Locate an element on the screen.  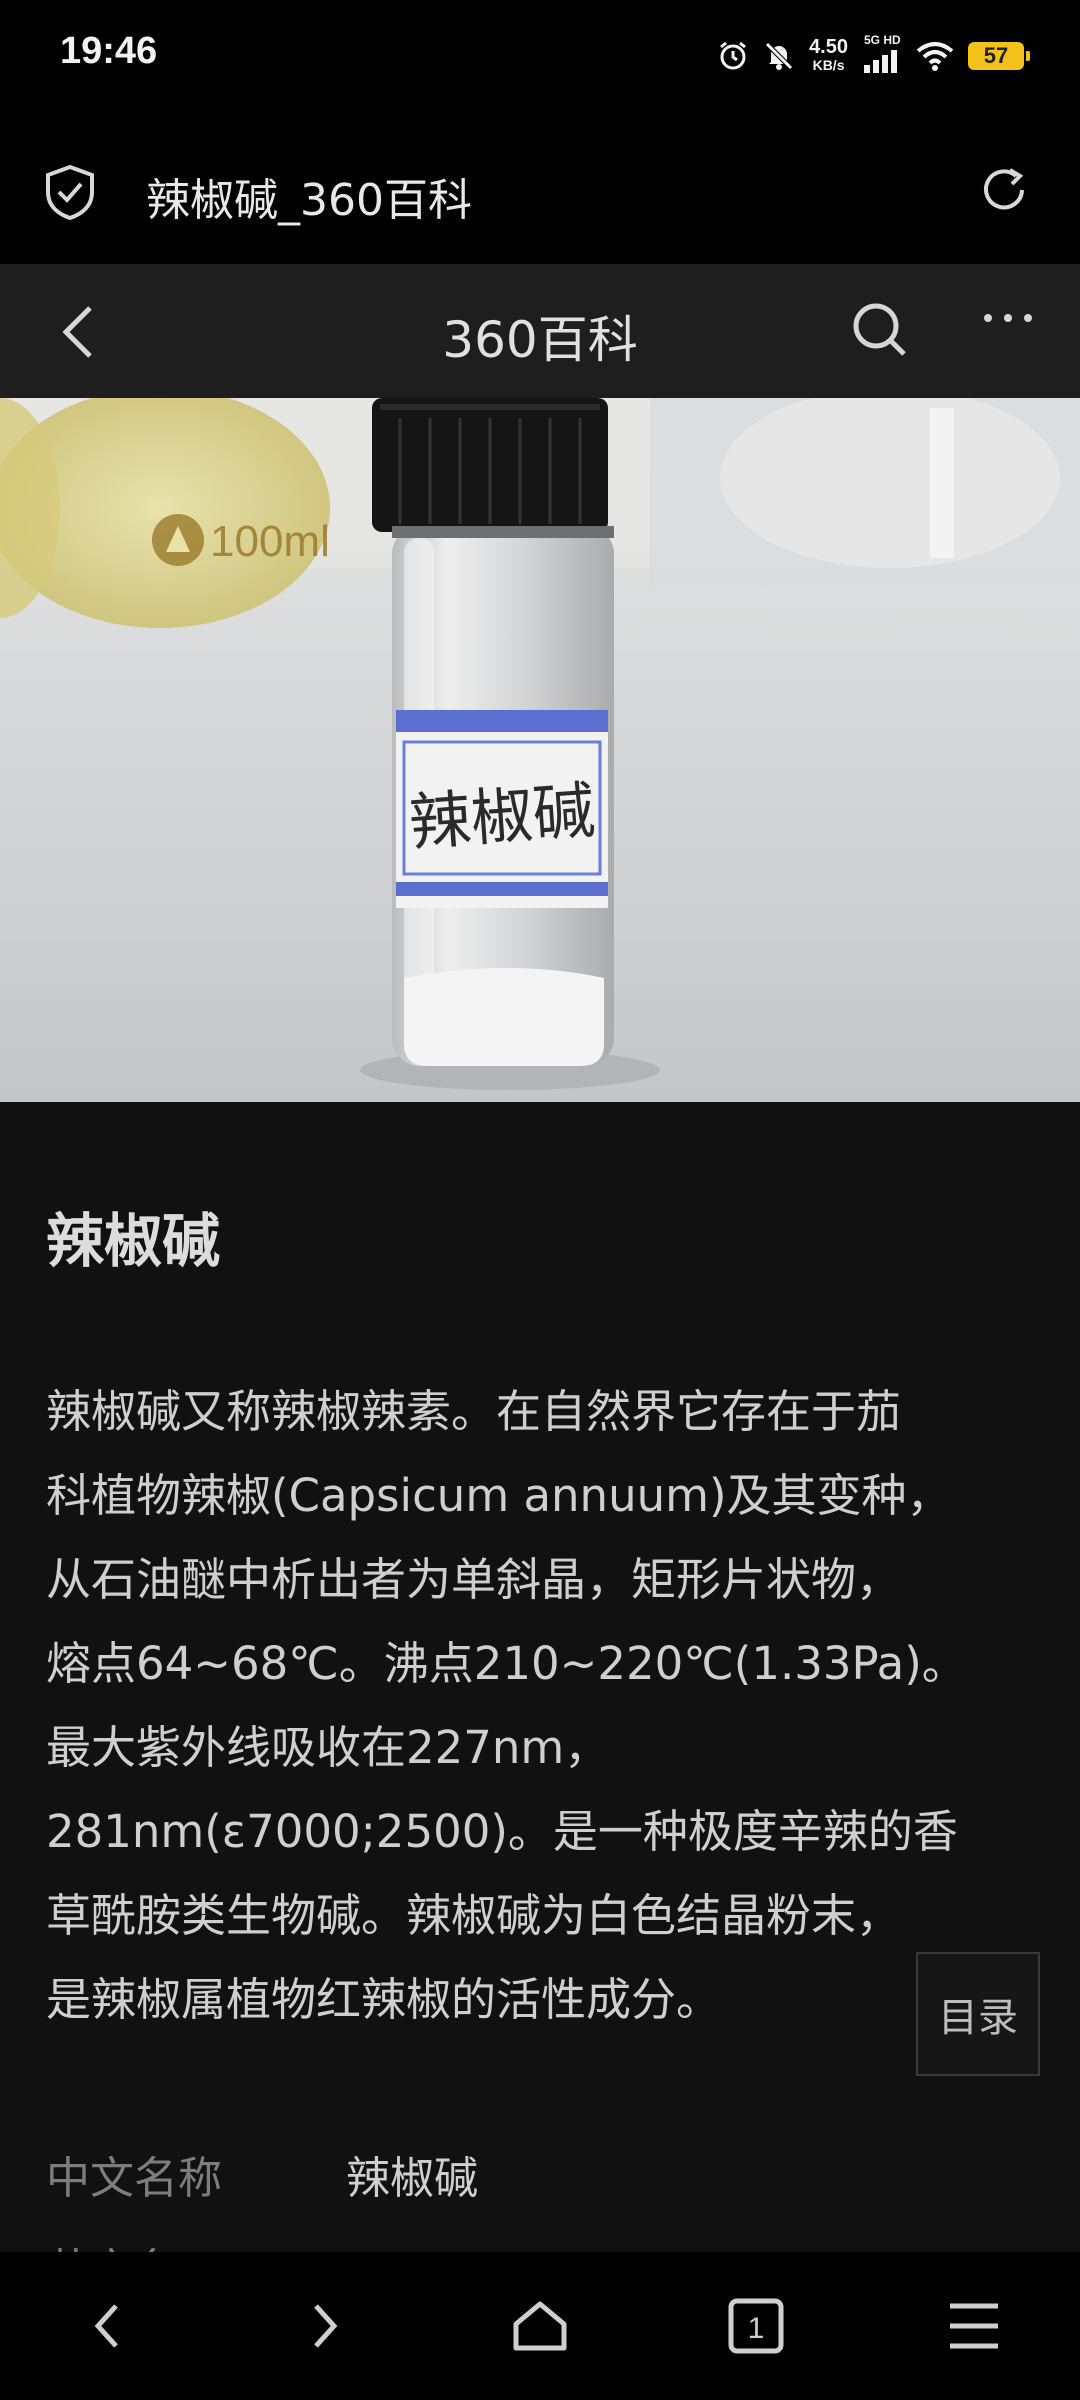
status-bar: 19:46 4.50 KB/s 5G HD 57 is located at coordinates (540, 56).